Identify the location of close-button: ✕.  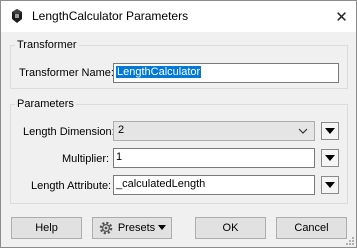
(341, 16).